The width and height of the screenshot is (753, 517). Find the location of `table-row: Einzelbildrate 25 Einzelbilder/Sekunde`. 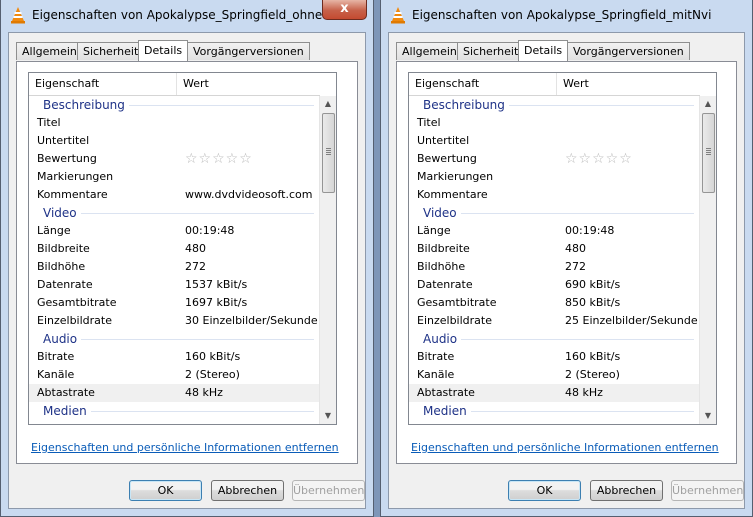

table-row: Einzelbildrate 25 Einzelbilder/Sekunde is located at coordinates (554, 321).